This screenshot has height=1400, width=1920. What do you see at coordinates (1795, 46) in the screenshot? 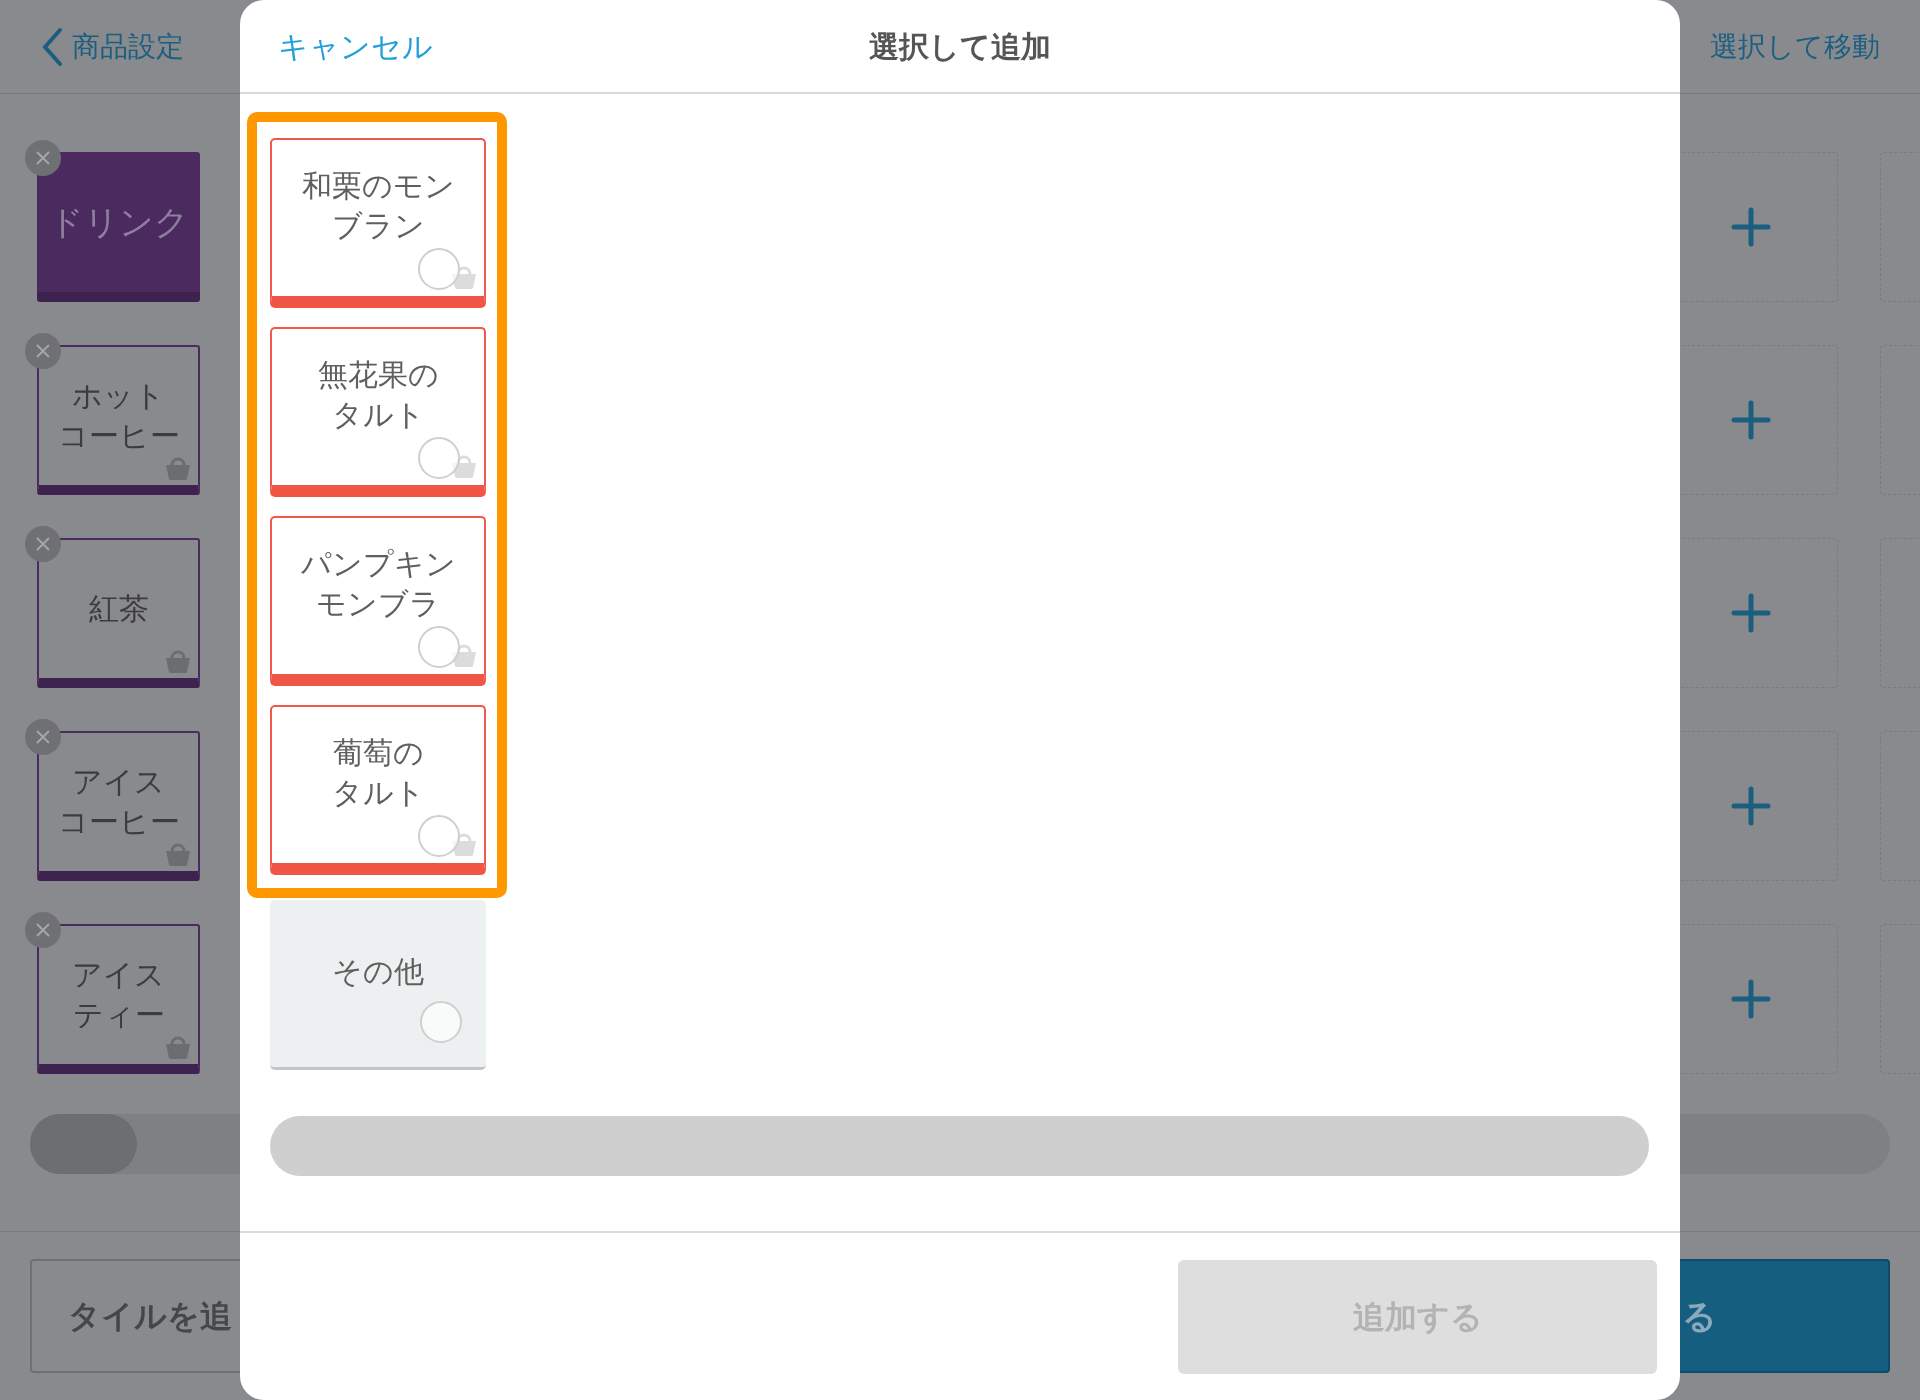
I see `move-selected-link: 選択して移動` at bounding box center [1795, 46].